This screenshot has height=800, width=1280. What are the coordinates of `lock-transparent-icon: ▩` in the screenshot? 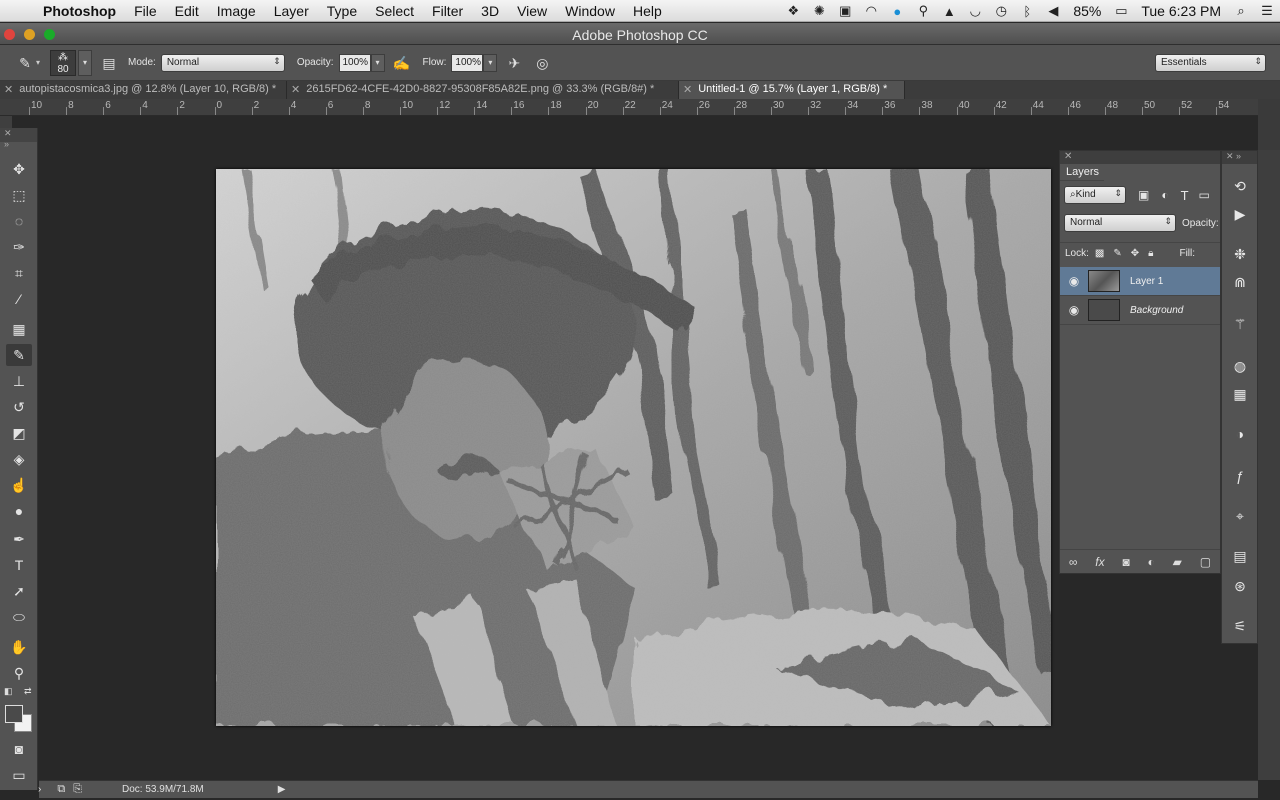 It's located at (1099, 253).